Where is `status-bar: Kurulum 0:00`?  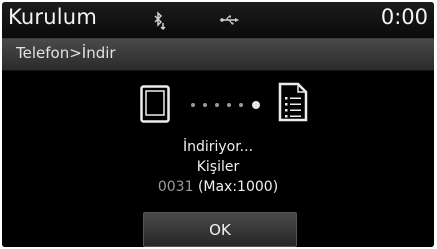
status-bar: Kurulum 0:00 is located at coordinates (218, 20).